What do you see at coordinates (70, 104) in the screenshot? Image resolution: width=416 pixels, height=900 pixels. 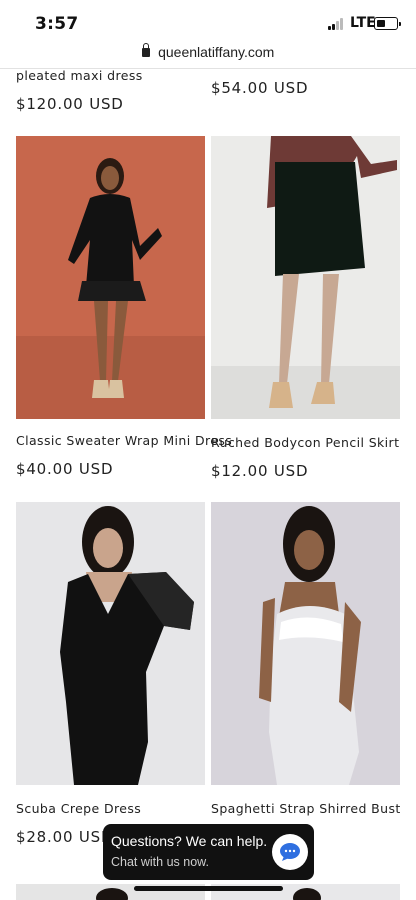 I see `product-price: $120.00 USD` at bounding box center [70, 104].